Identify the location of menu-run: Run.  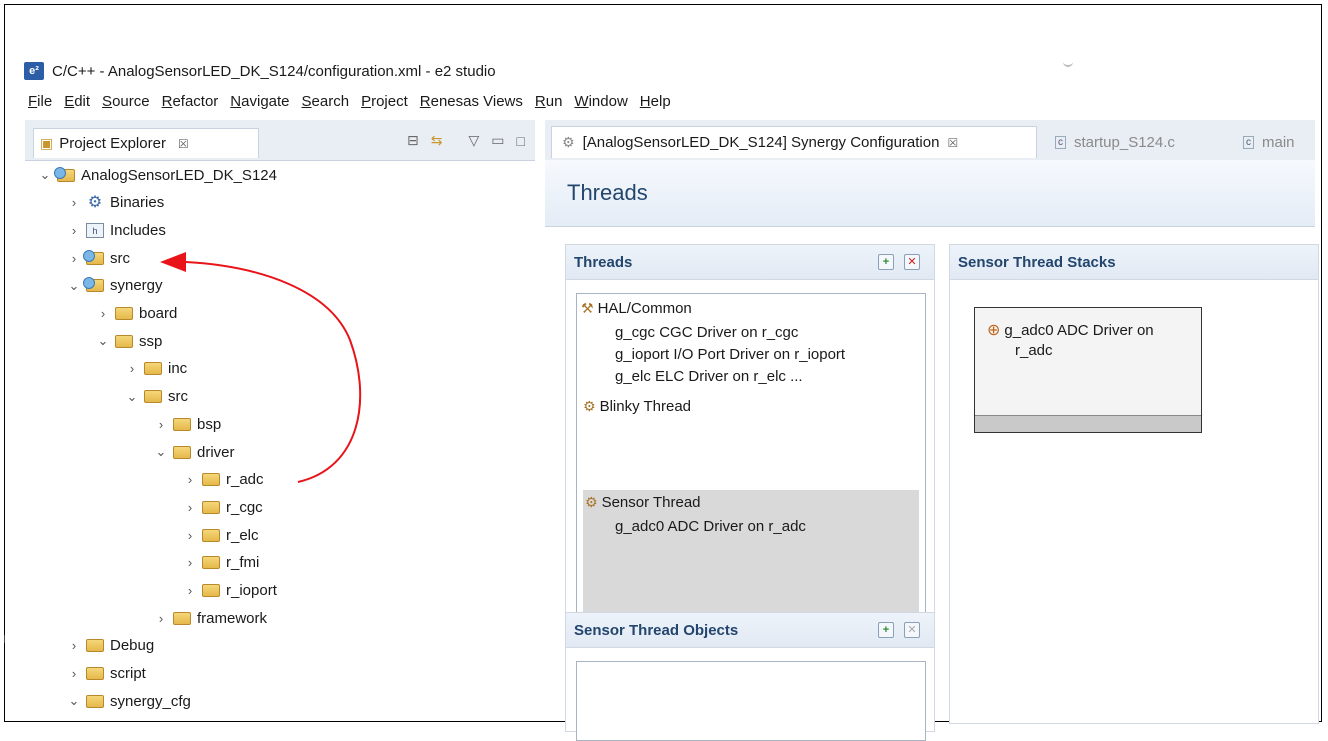
(549, 101).